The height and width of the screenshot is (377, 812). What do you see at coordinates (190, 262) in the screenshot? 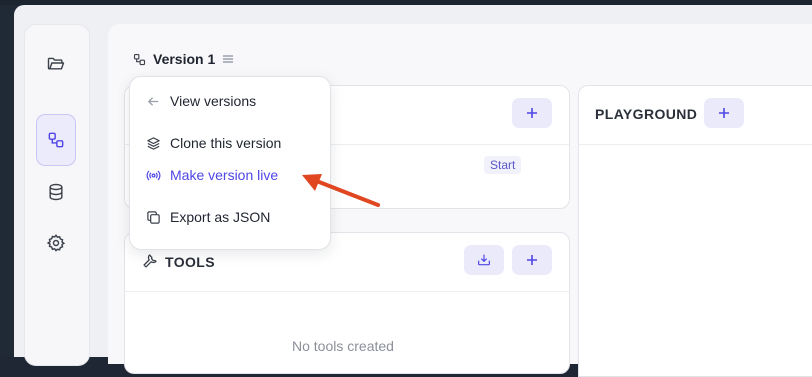
I see `tools-title: TOOLS` at bounding box center [190, 262].